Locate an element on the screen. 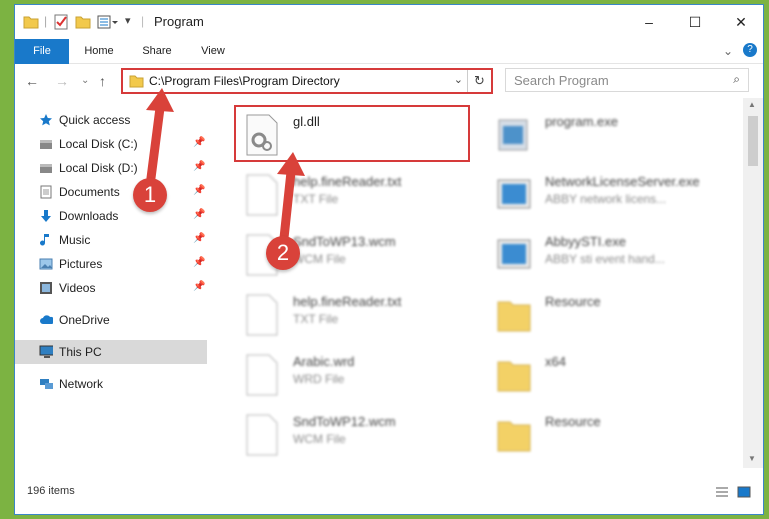  step-marker-2: 2 is located at coordinates (283, 253).